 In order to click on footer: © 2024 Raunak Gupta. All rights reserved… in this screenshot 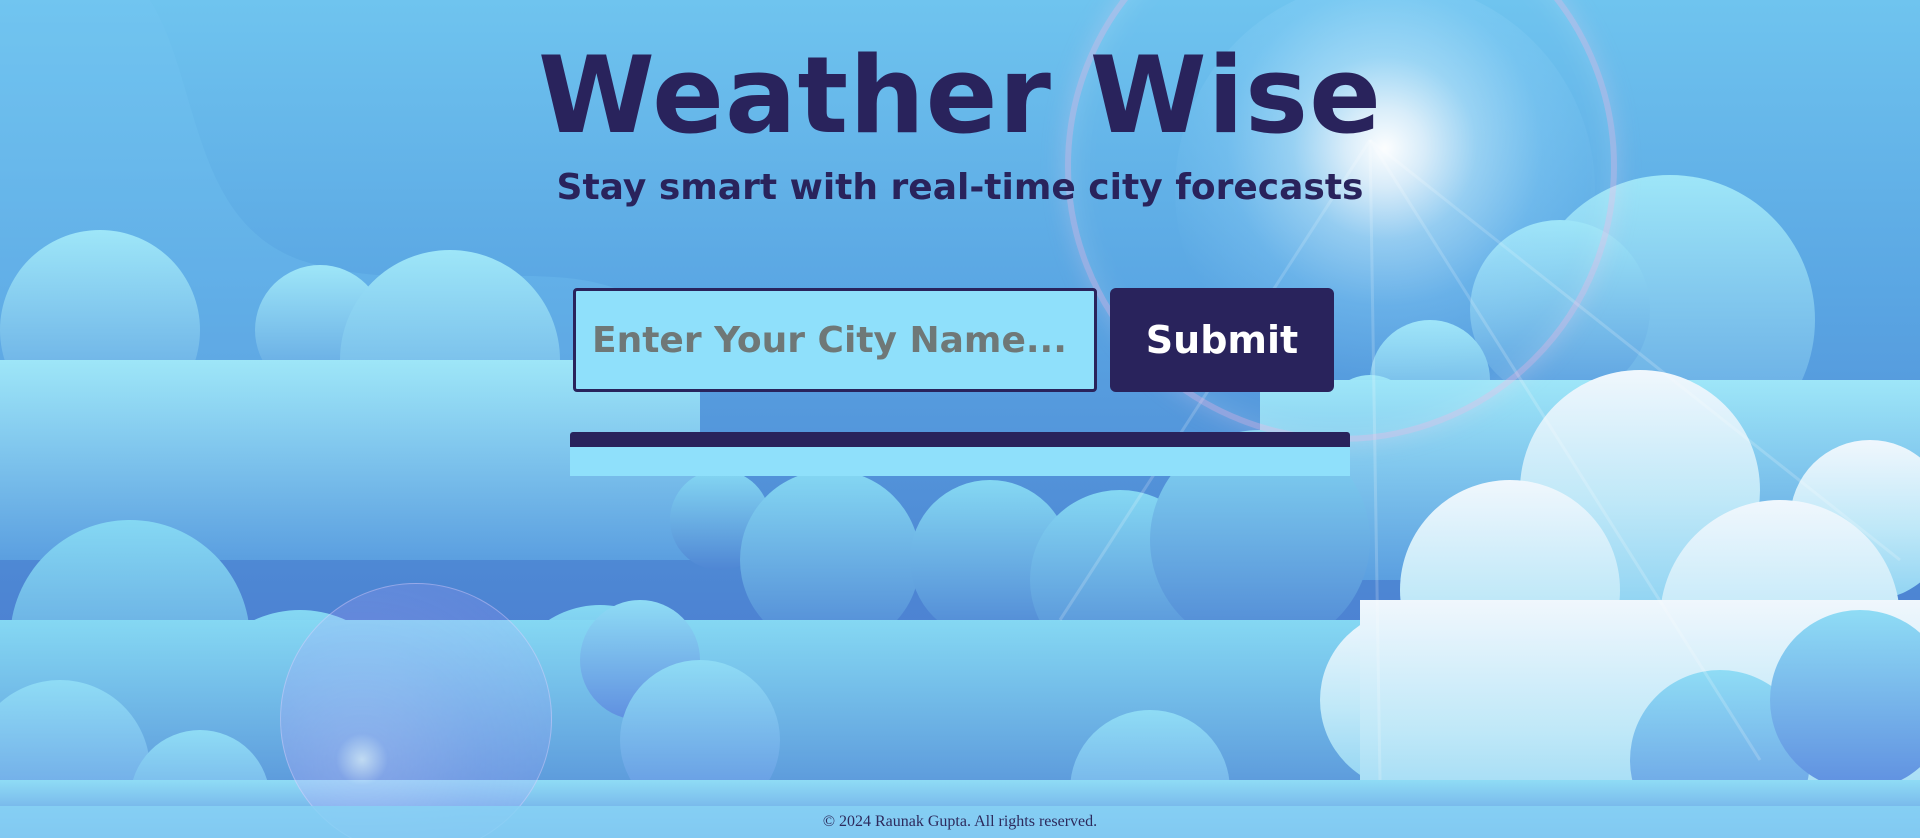, I will do `click(960, 822)`.